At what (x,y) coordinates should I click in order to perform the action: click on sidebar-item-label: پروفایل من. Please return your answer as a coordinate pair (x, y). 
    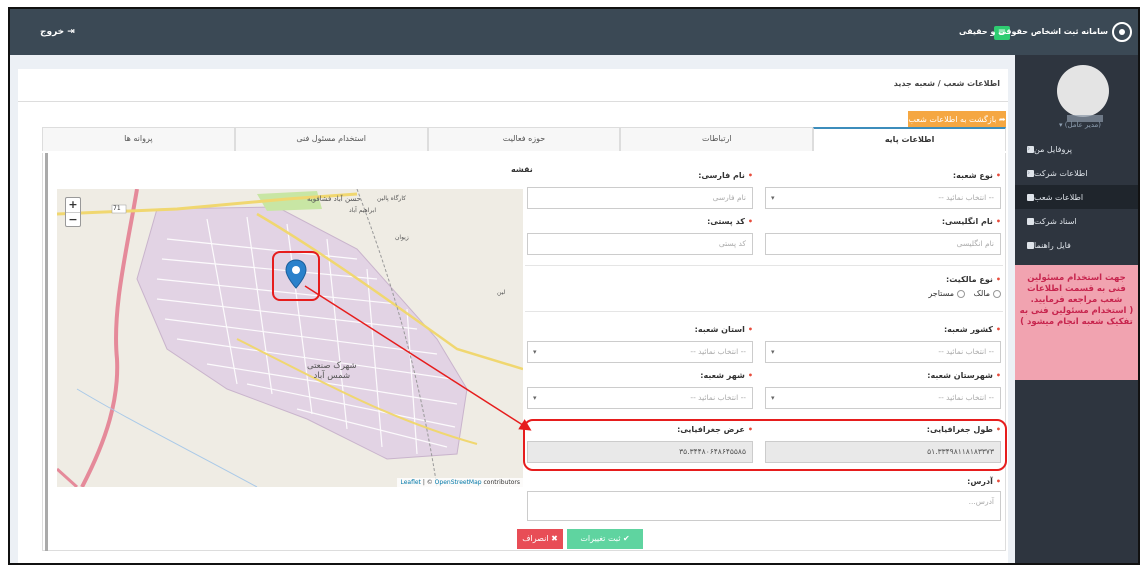
    Looking at the image, I should click on (1053, 149).